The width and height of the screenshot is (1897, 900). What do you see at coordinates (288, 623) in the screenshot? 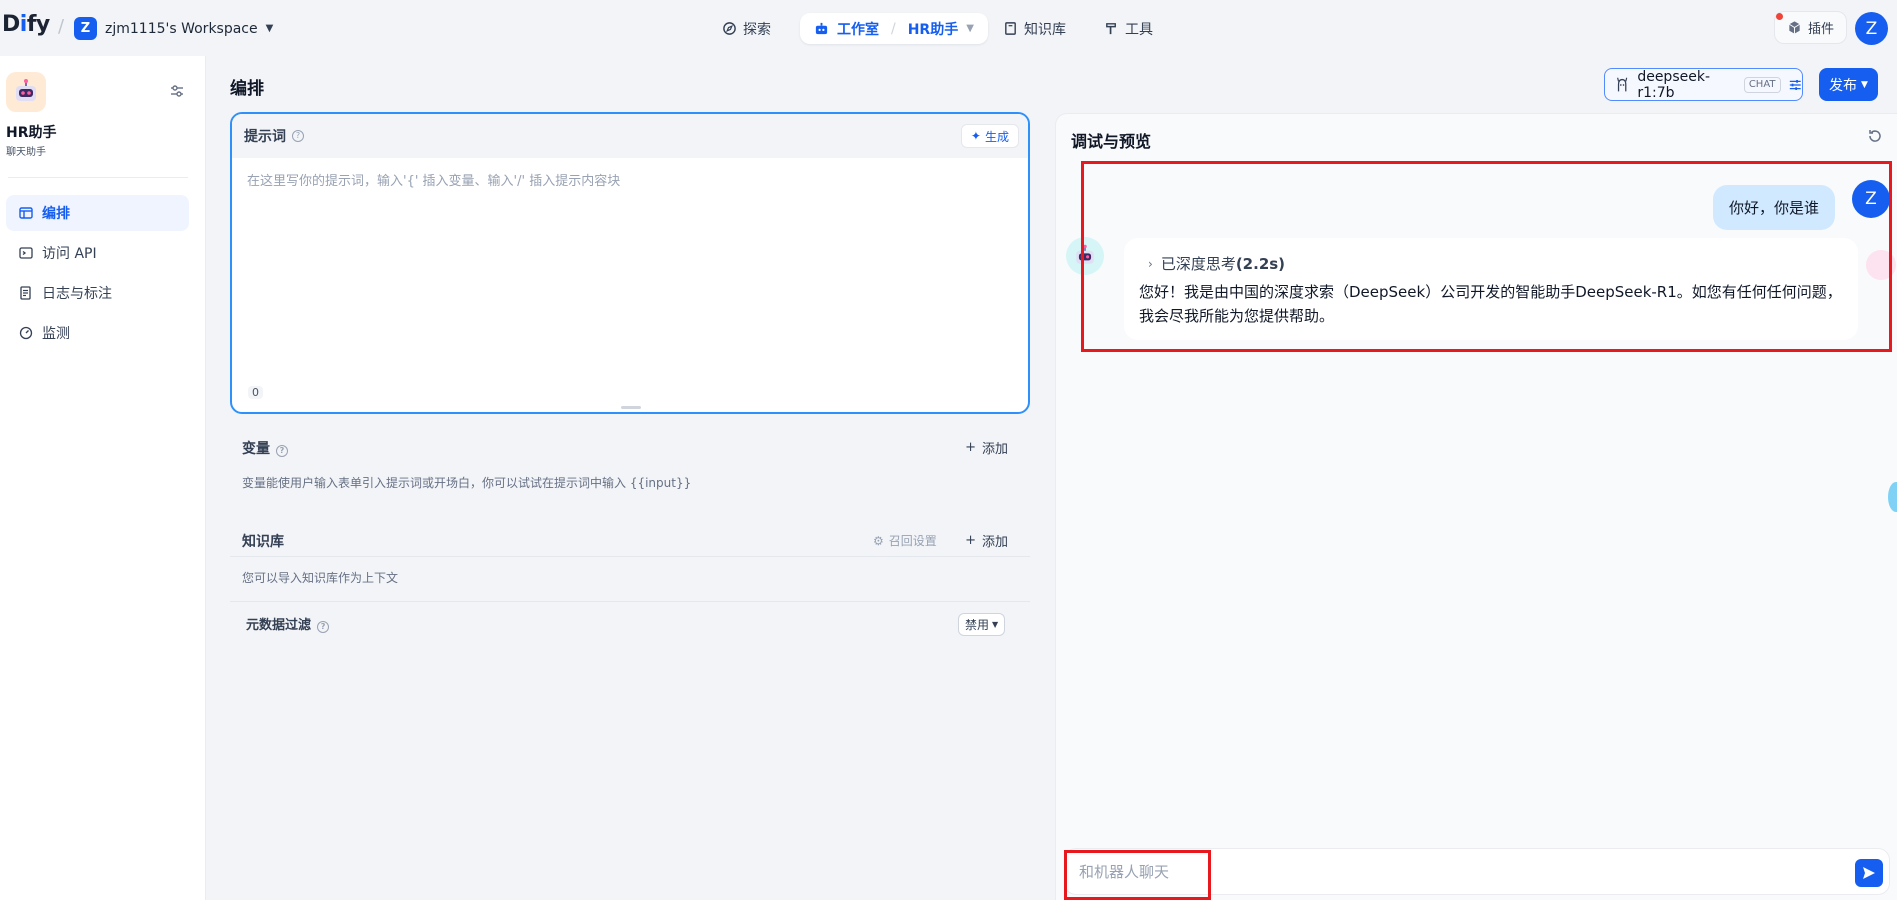
I see `metadata-filter-title: 元数据过滤?` at bounding box center [288, 623].